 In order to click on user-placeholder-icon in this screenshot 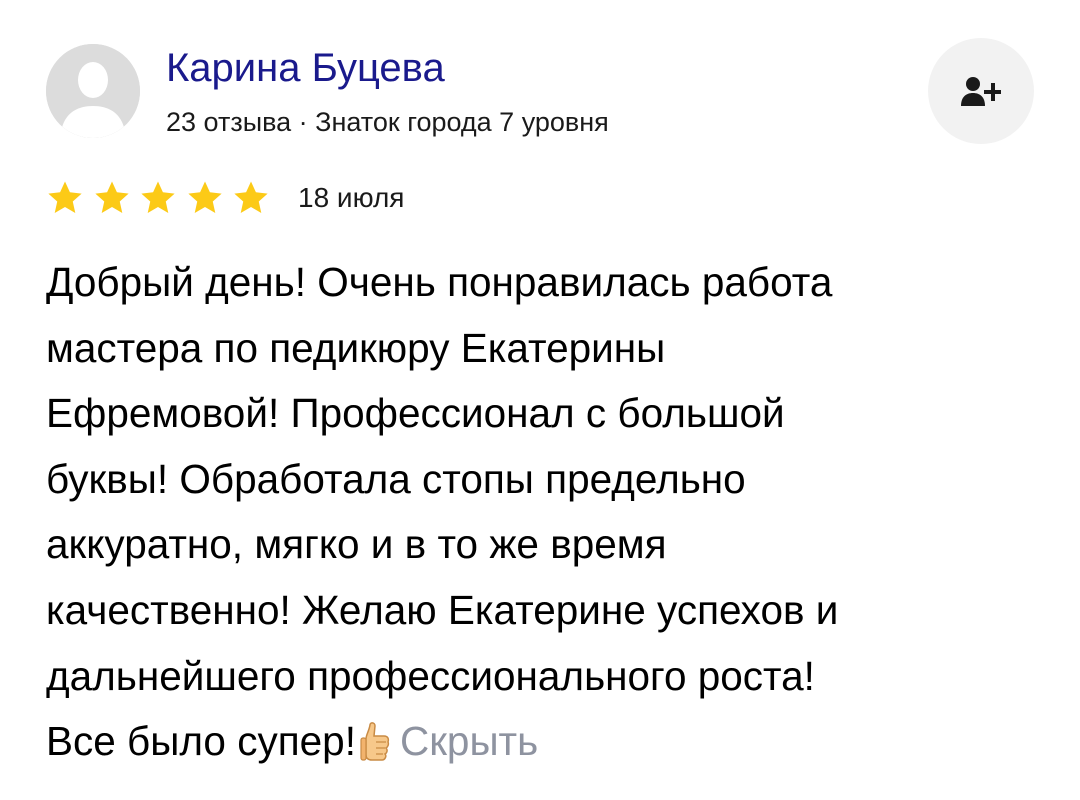, I will do `click(93, 91)`.